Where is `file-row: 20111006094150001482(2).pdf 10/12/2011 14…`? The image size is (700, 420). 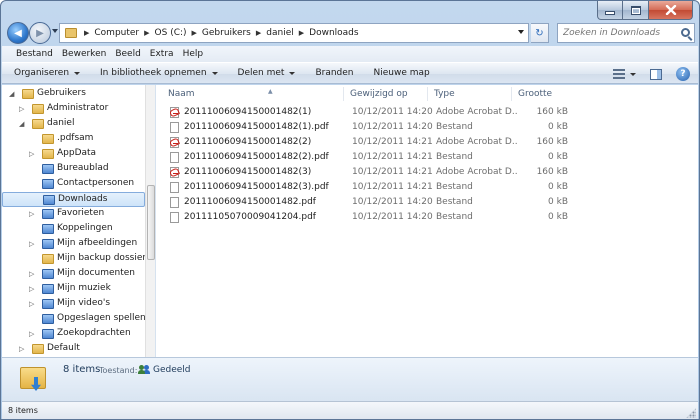
file-row: 20111006094150001482(2).pdf 10/12/2011 14… is located at coordinates (372, 157).